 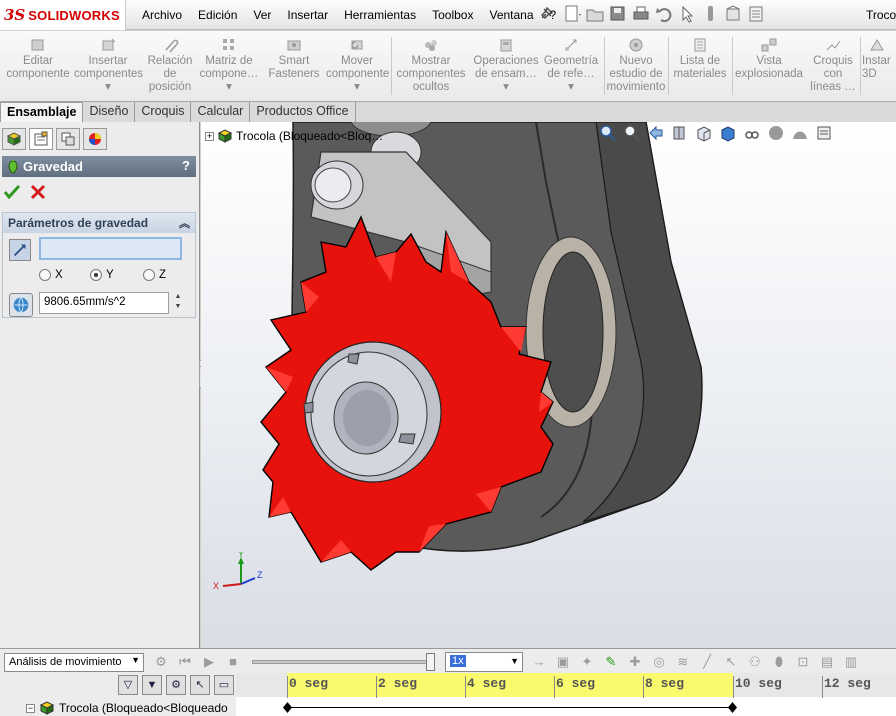 What do you see at coordinates (38, 59) in the screenshot?
I see `edit-component-button: Editar componente` at bounding box center [38, 59].